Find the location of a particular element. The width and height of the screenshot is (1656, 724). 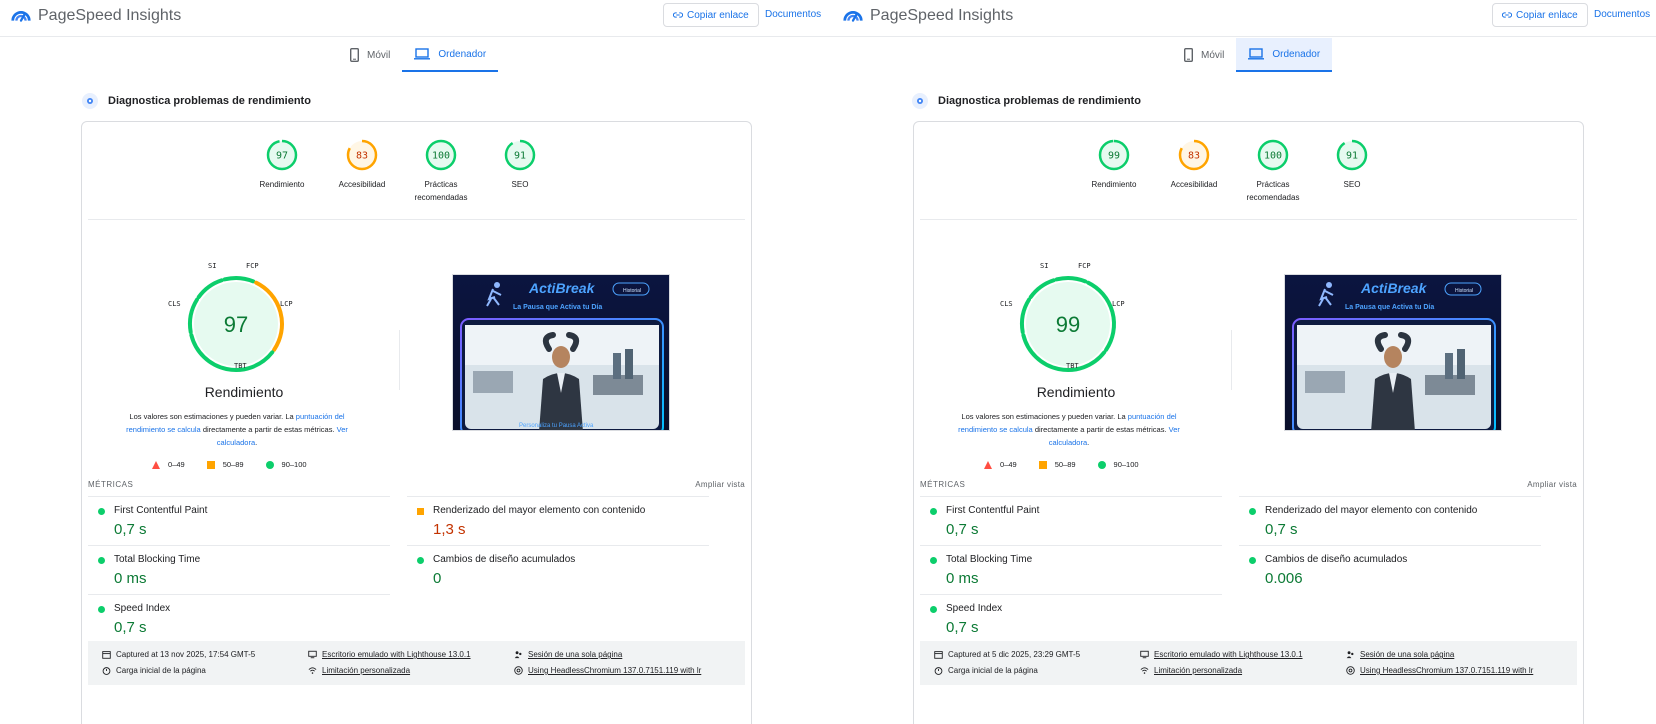

pagespeed-logo-icon is located at coordinates (21, 16).